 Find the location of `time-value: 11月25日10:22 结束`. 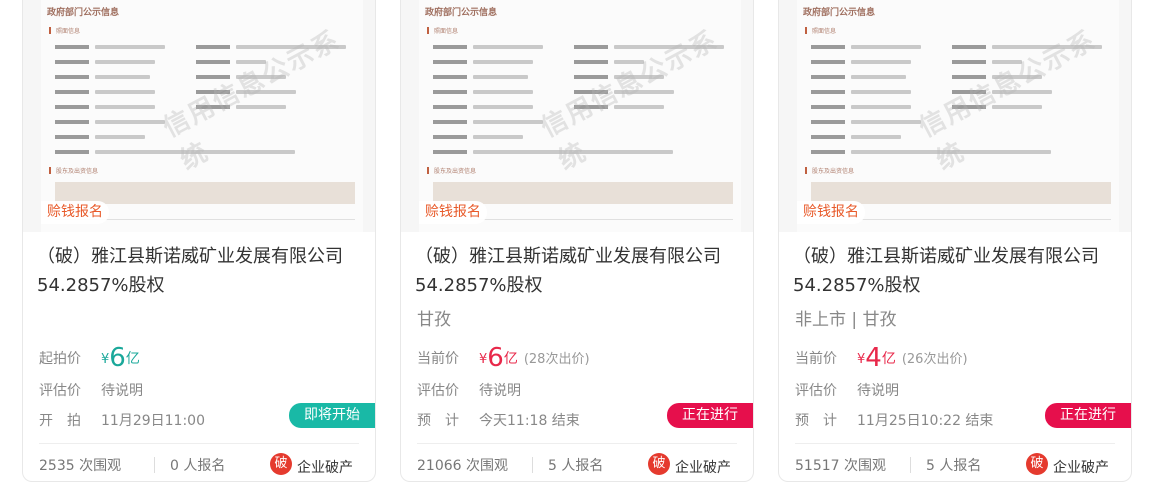

time-value: 11月25日10:22 结束 is located at coordinates (925, 421).